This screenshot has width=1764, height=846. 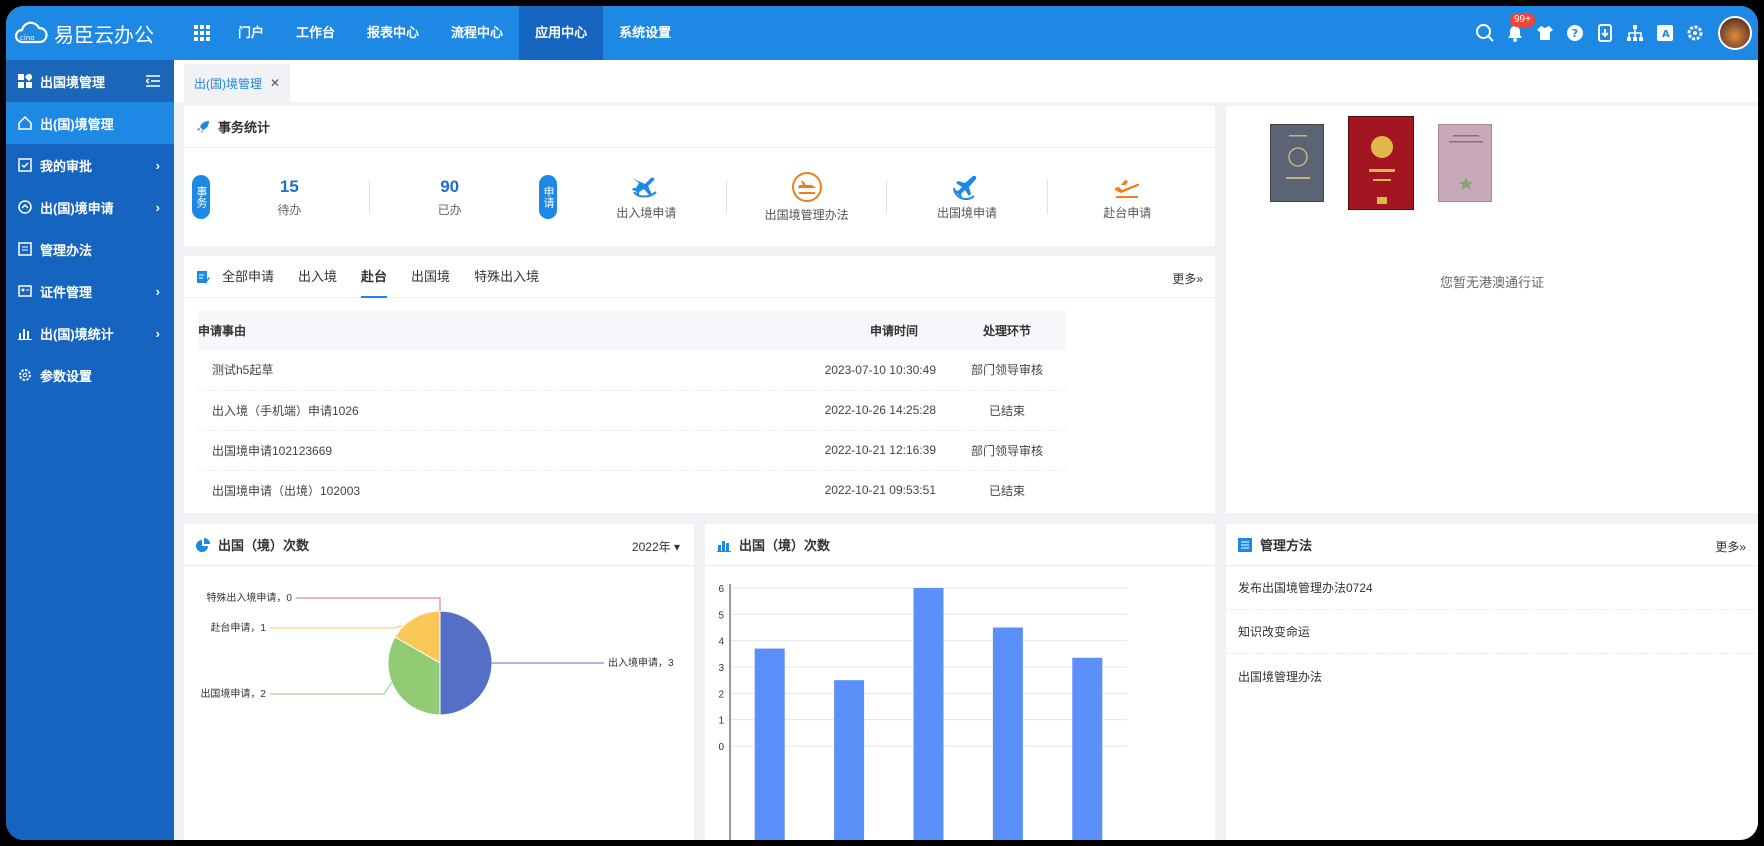 I want to click on nav-app-center: 应用中心, so click(x=561, y=33).